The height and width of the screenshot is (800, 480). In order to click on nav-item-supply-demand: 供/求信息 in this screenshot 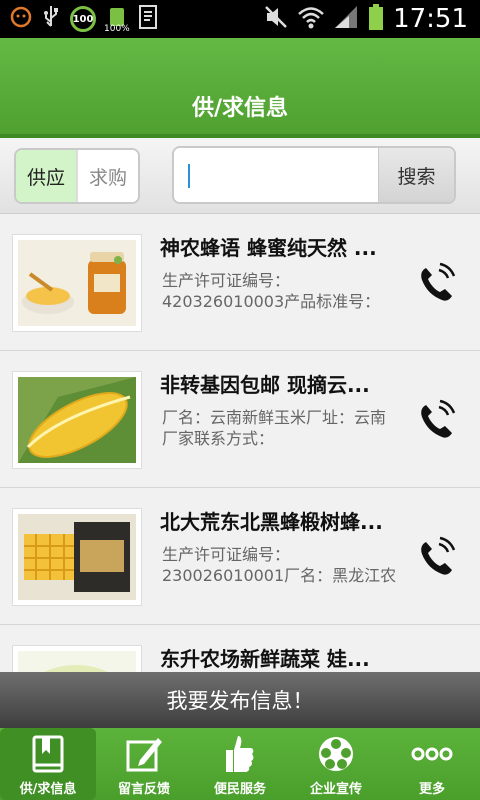, I will do `click(48, 764)`.